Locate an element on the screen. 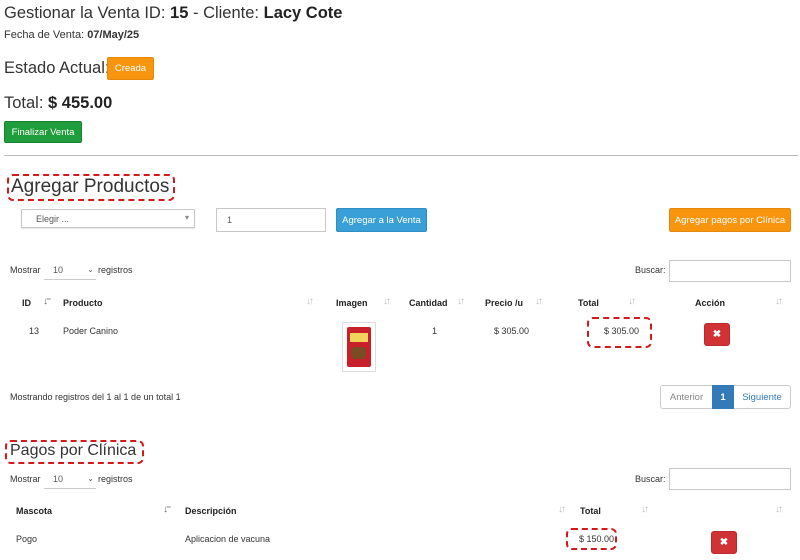 The height and width of the screenshot is (560, 800). delete-payment-button: ✖ is located at coordinates (724, 542).